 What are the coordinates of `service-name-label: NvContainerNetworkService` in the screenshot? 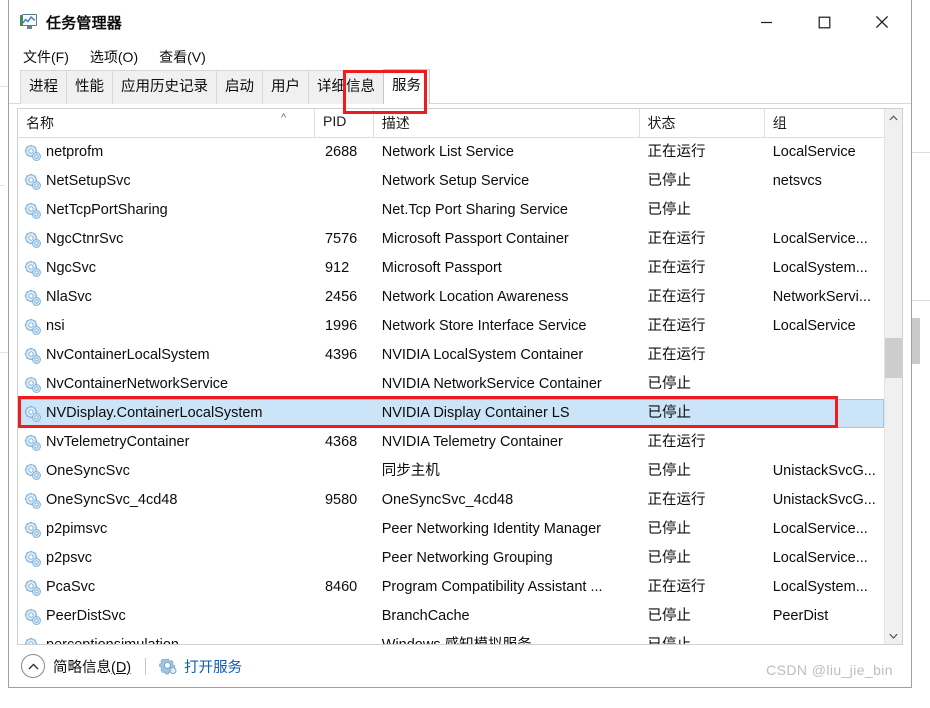 It's located at (137, 384).